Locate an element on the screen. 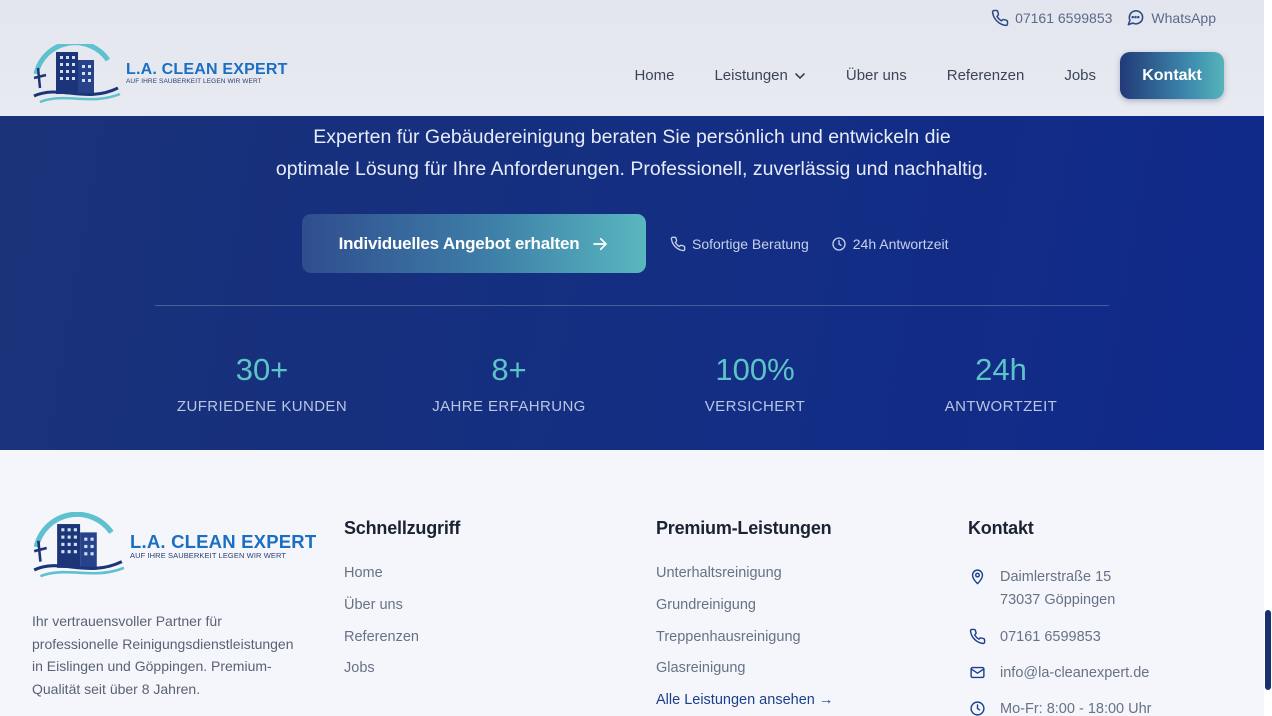  nav-jobs-label: Jobs is located at coordinates (1080, 75).